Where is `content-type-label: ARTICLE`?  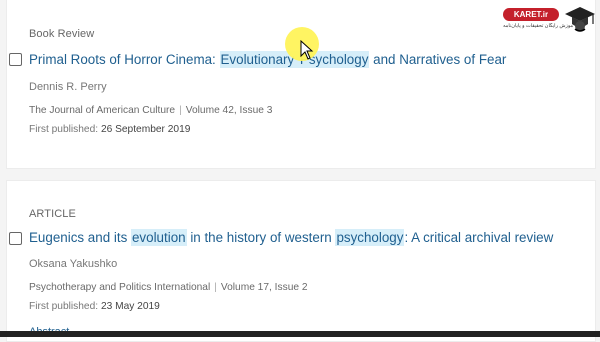
content-type-label: ARTICLE is located at coordinates (52, 214).